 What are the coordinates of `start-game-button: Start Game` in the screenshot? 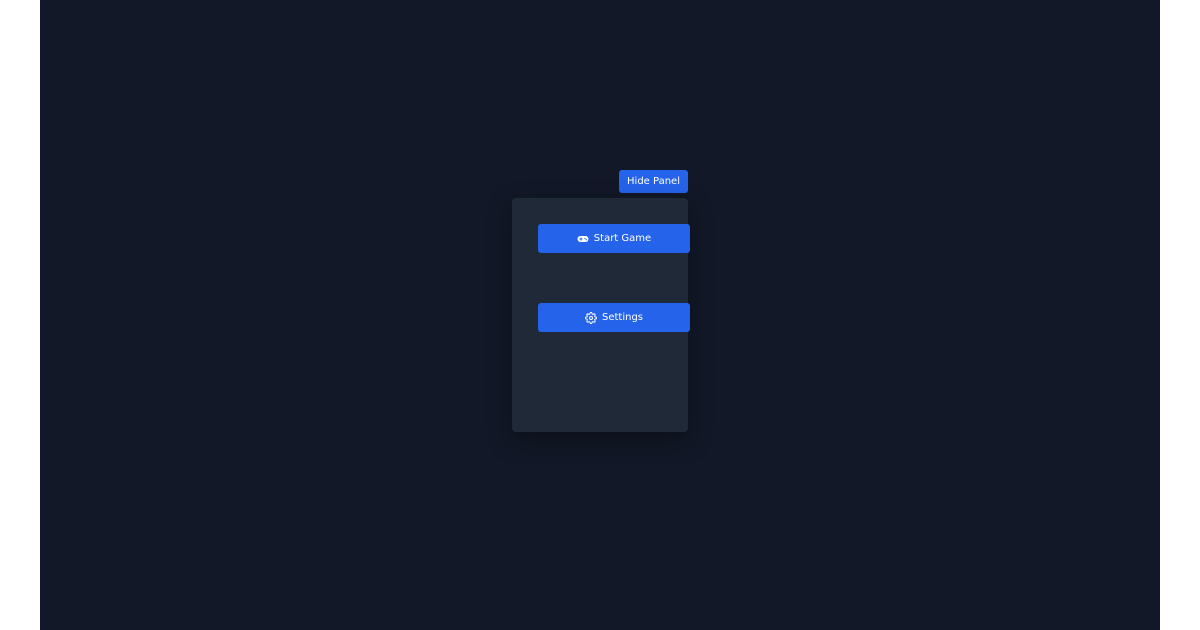 It's located at (614, 238).